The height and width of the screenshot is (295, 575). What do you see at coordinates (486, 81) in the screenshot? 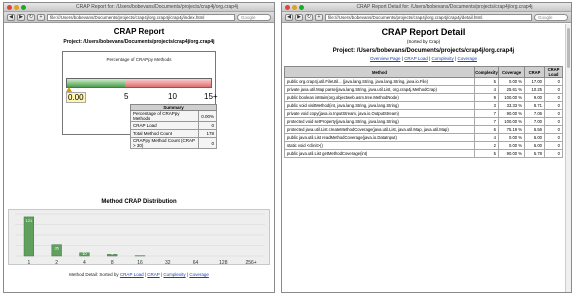
I see `complexity-cell: 5` at bounding box center [486, 81].